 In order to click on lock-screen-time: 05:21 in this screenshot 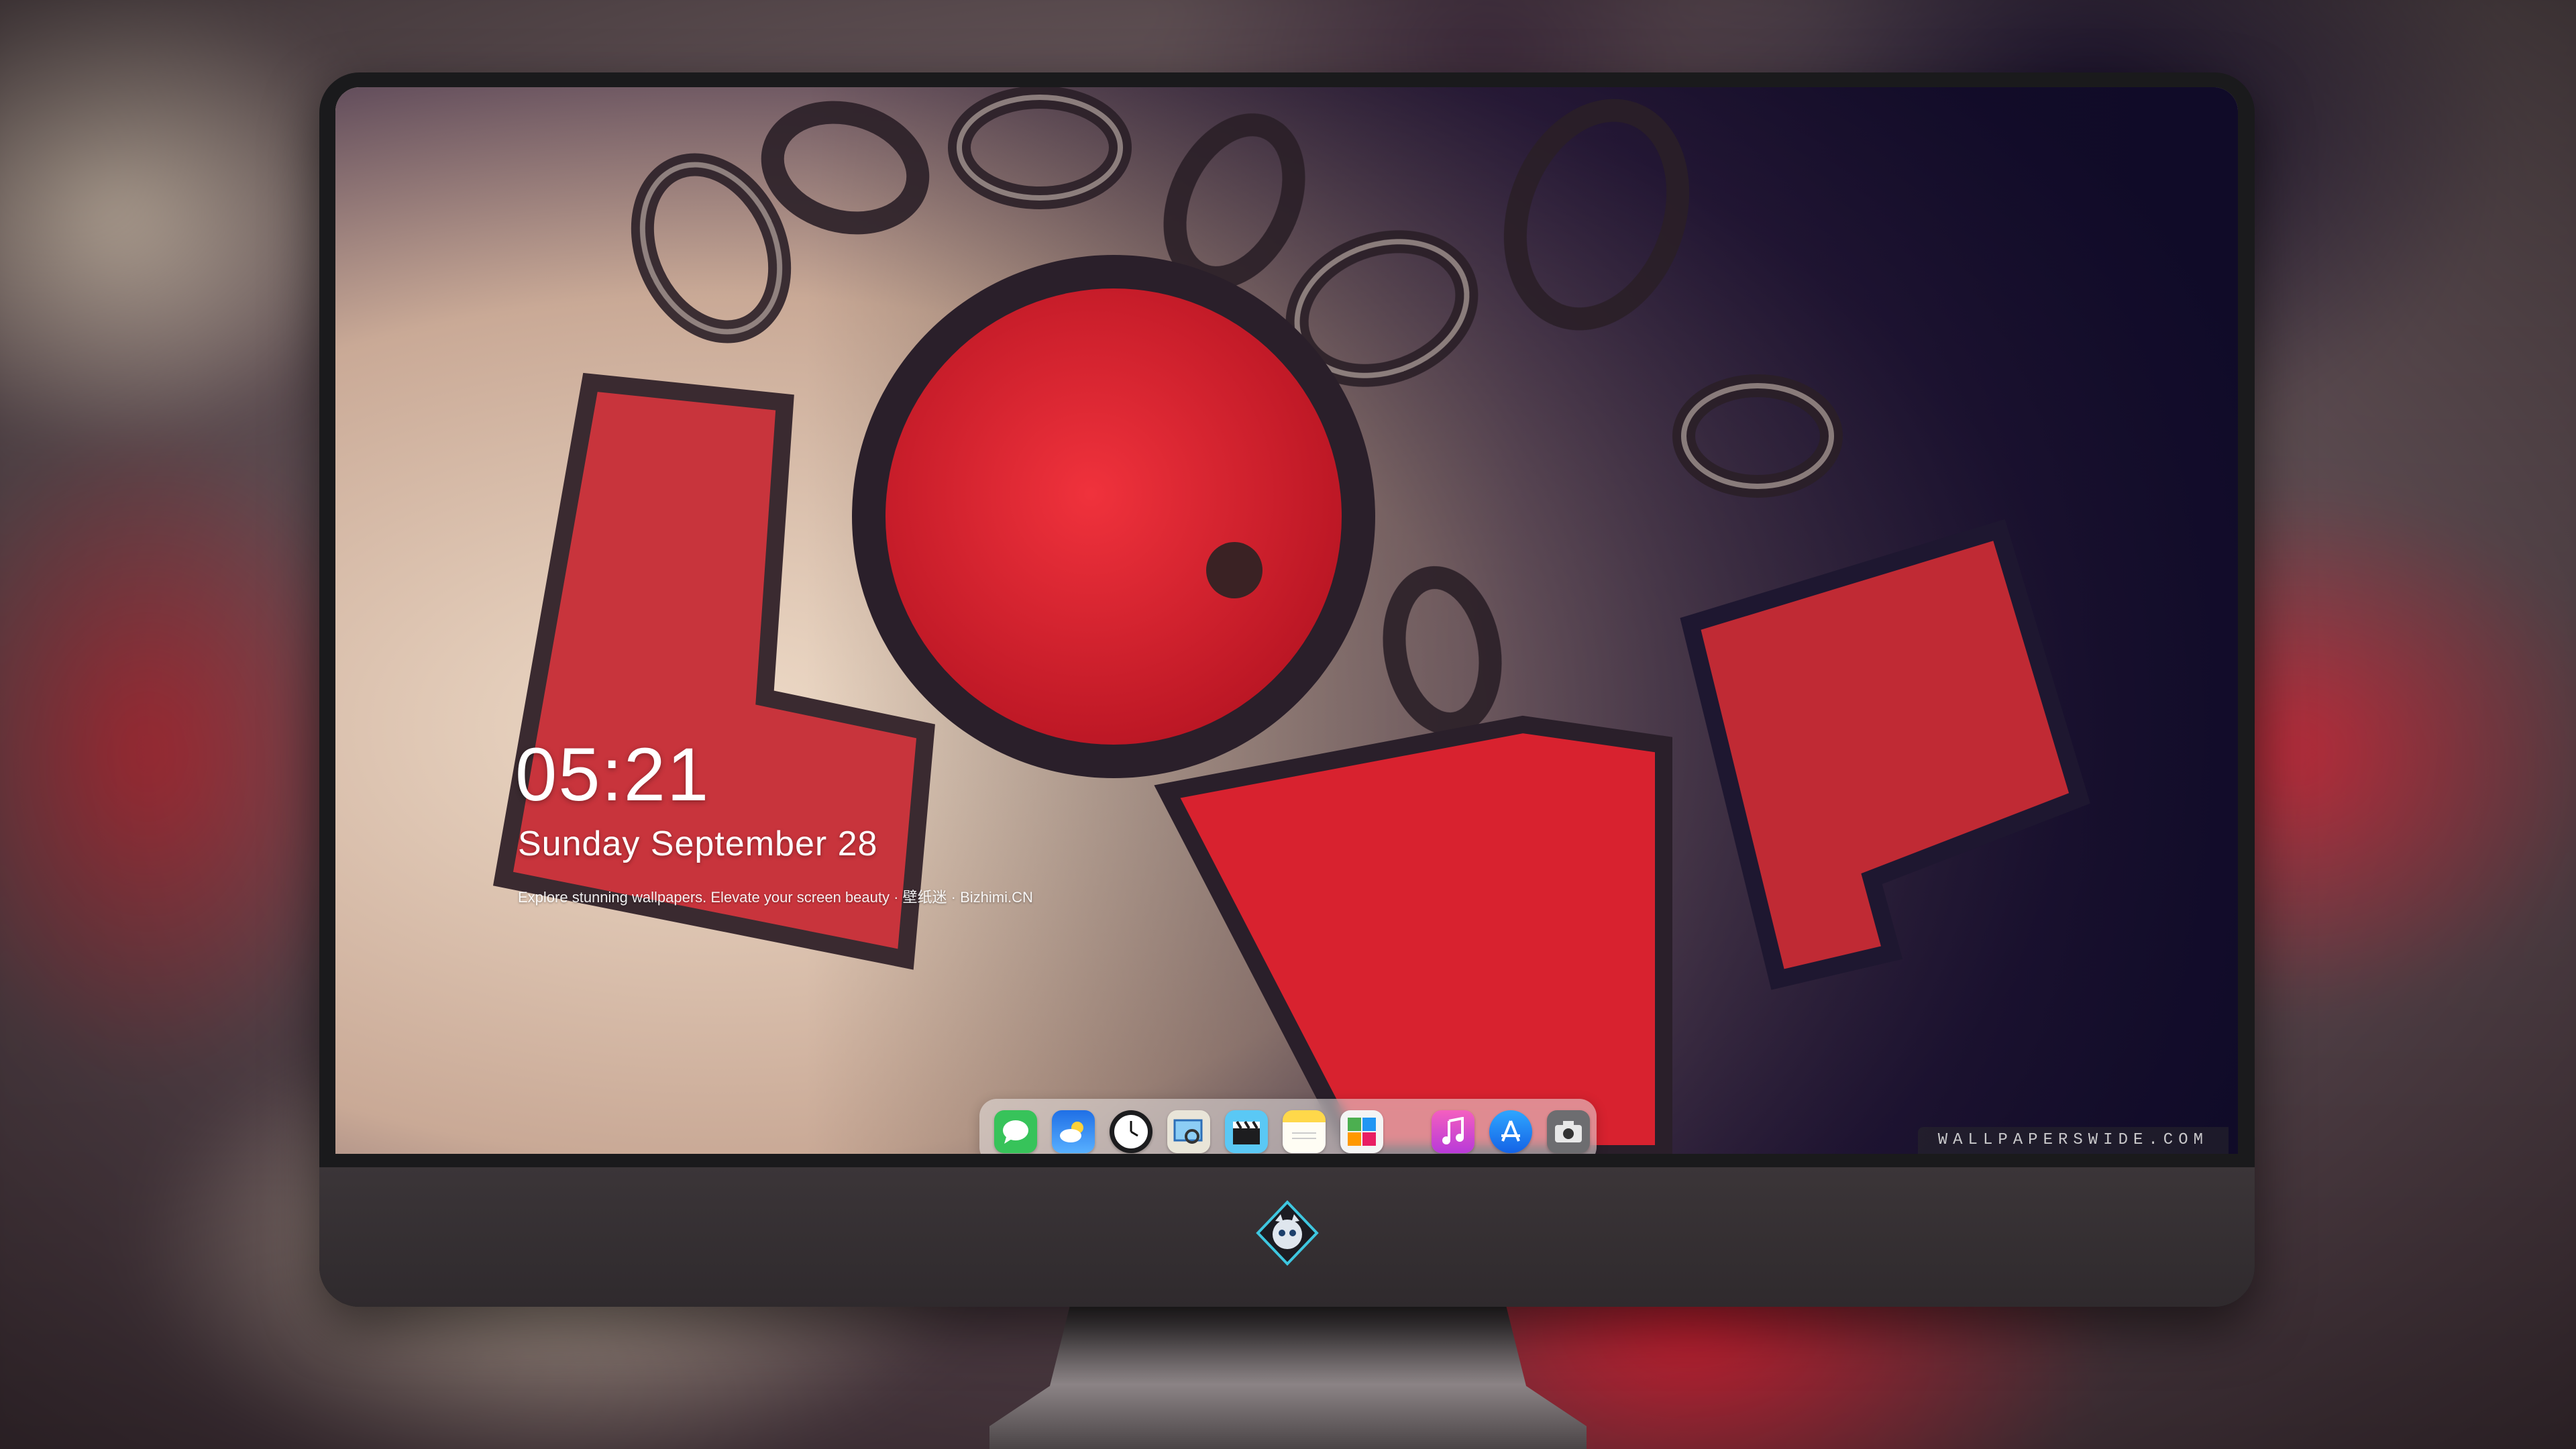, I will do `click(612, 774)`.